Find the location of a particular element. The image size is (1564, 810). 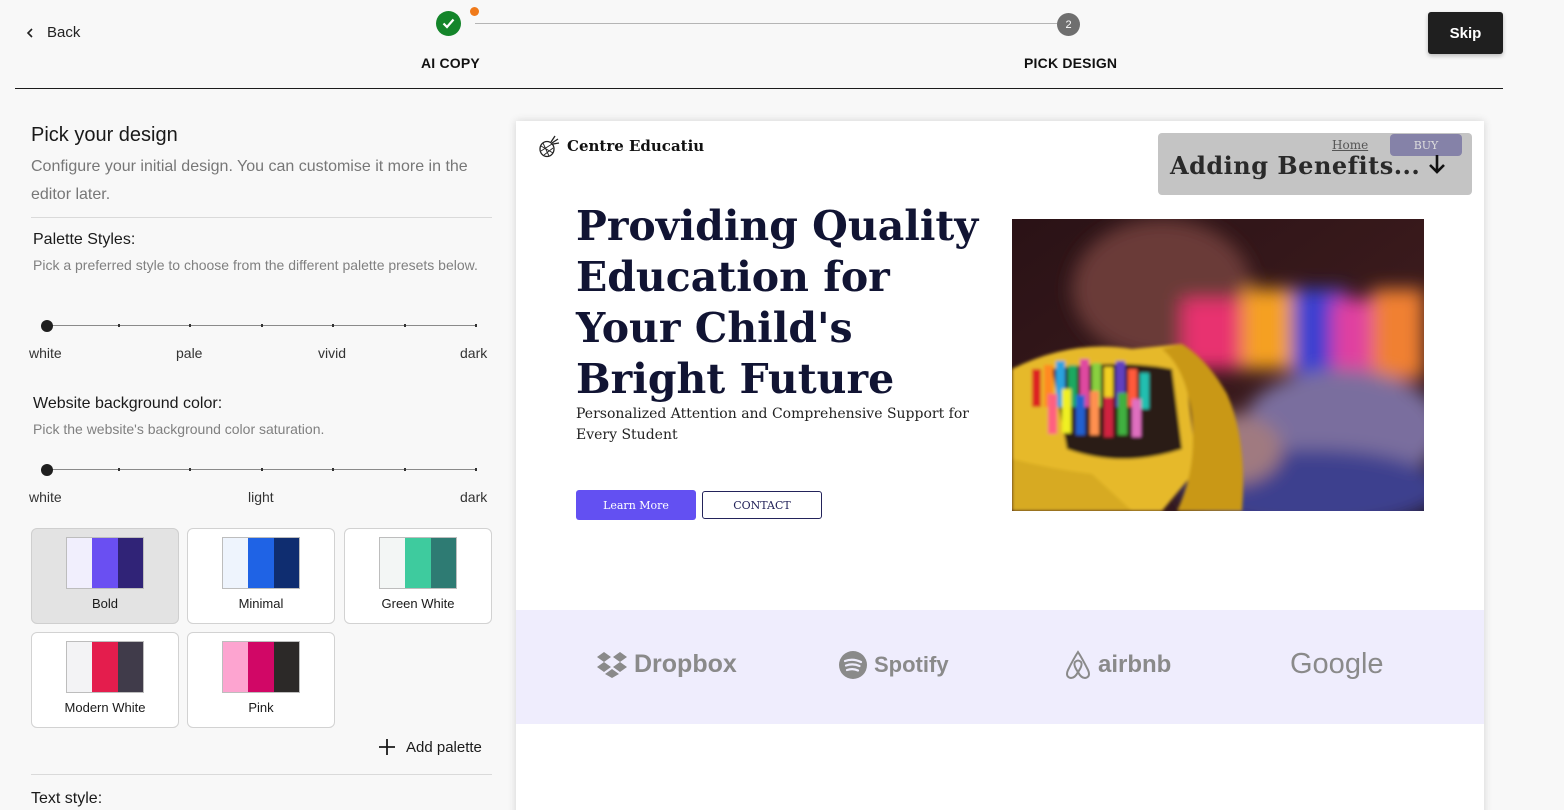

plus-icon is located at coordinates (387, 747).